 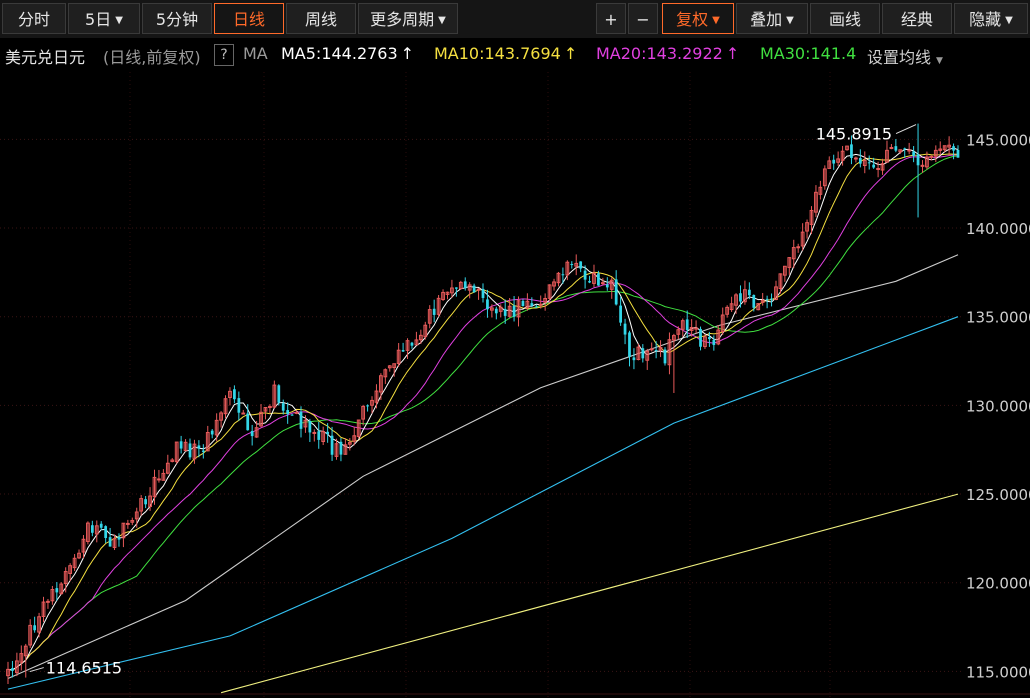 What do you see at coordinates (917, 18) in the screenshot?
I see `classic-view-button: 经典` at bounding box center [917, 18].